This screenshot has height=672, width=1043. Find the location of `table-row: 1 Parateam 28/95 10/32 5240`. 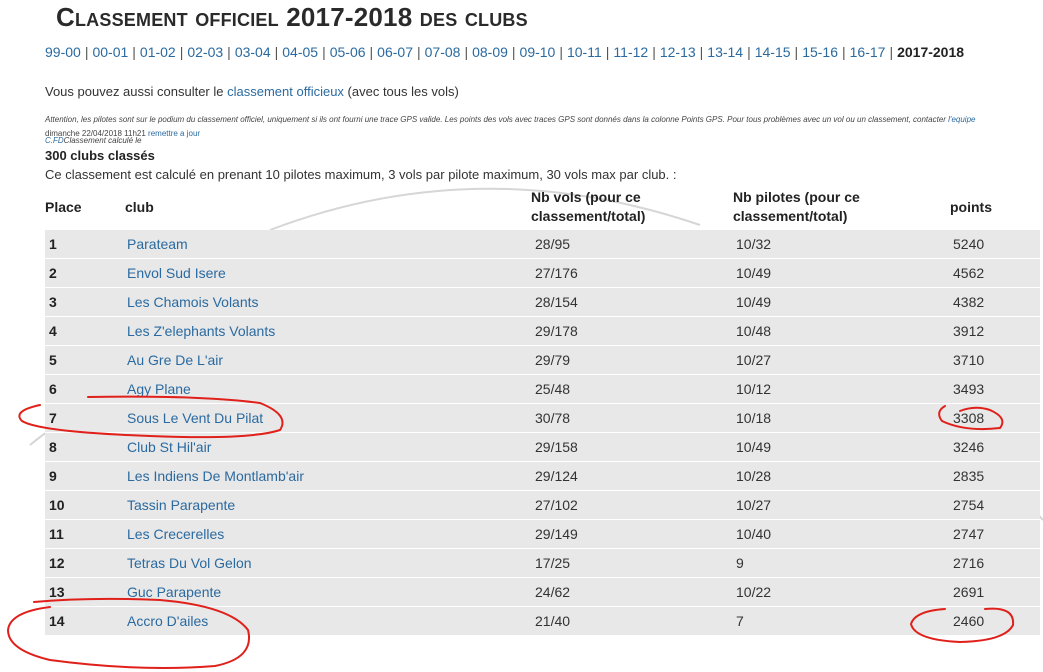

table-row: 1 Parateam 28/95 10/32 5240 is located at coordinates (542, 244).